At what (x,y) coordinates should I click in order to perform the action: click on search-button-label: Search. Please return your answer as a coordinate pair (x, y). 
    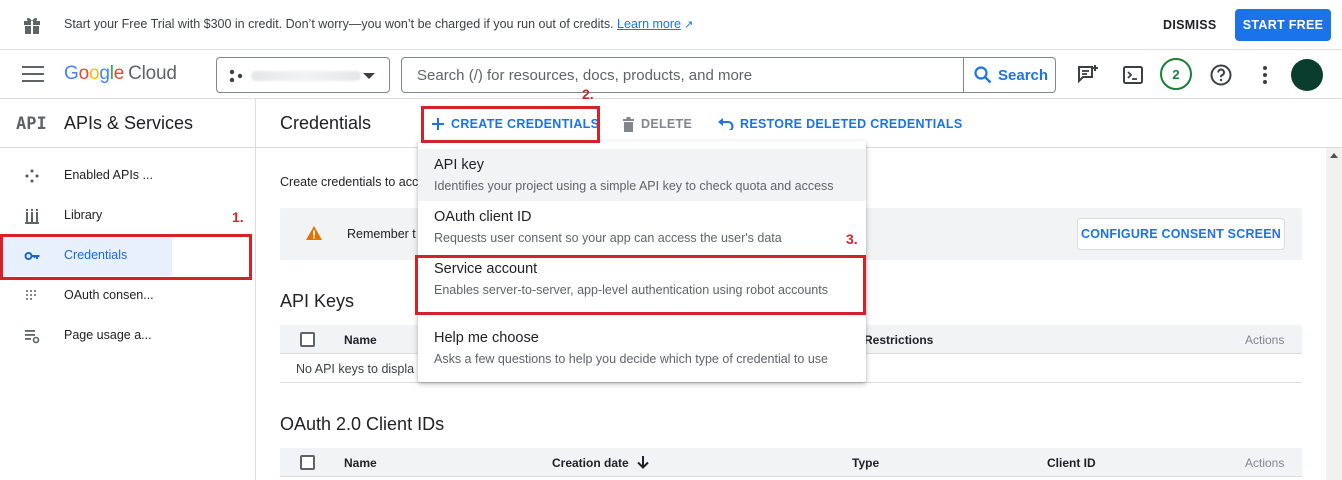
    Looking at the image, I should click on (1023, 75).